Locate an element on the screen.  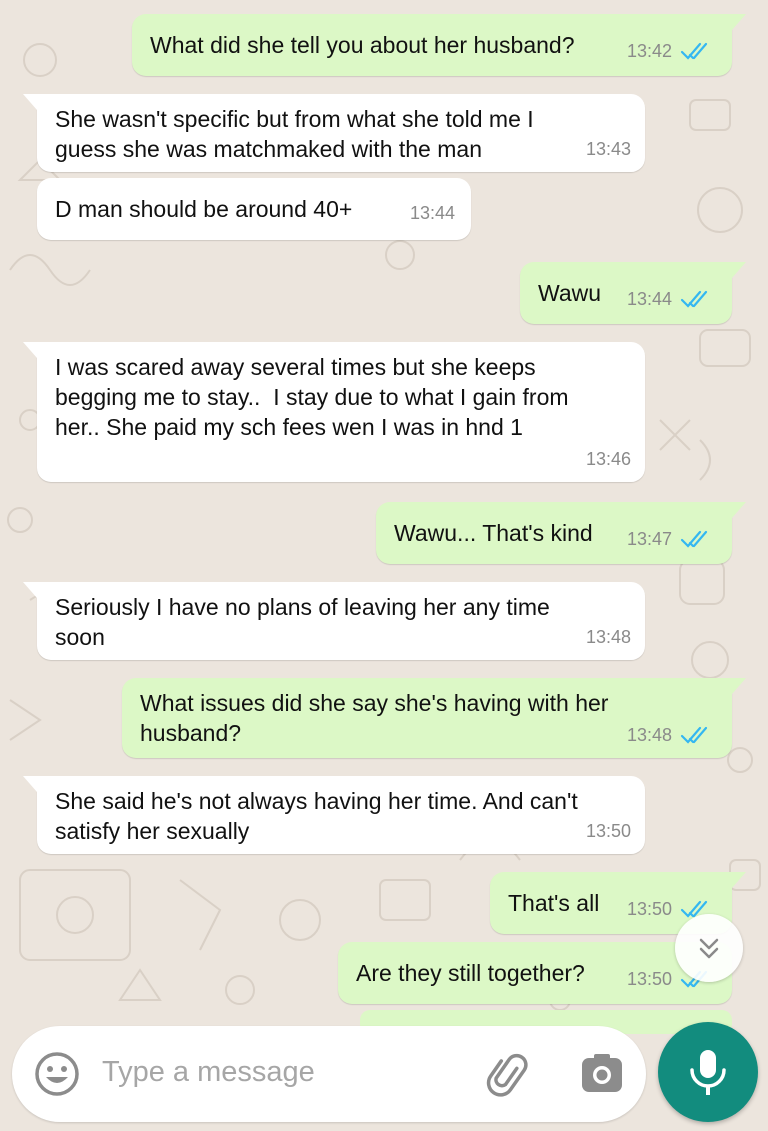
message-time: 13:46 is located at coordinates (608, 459).